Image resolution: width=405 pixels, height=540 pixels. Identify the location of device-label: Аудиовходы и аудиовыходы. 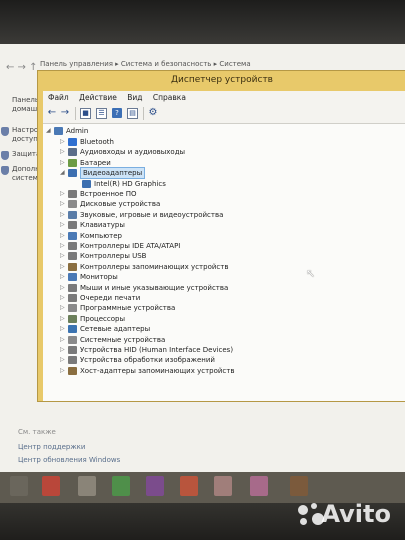
(133, 152).